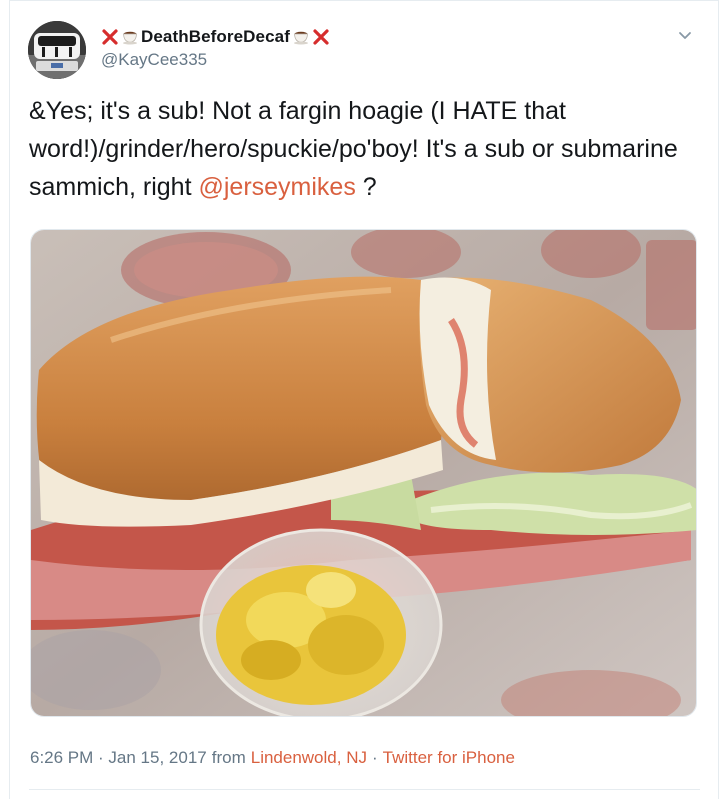 The height and width of the screenshot is (800, 728). Describe the element at coordinates (276, 187) in the screenshot. I see `mention-link: @jerseymikes` at that location.